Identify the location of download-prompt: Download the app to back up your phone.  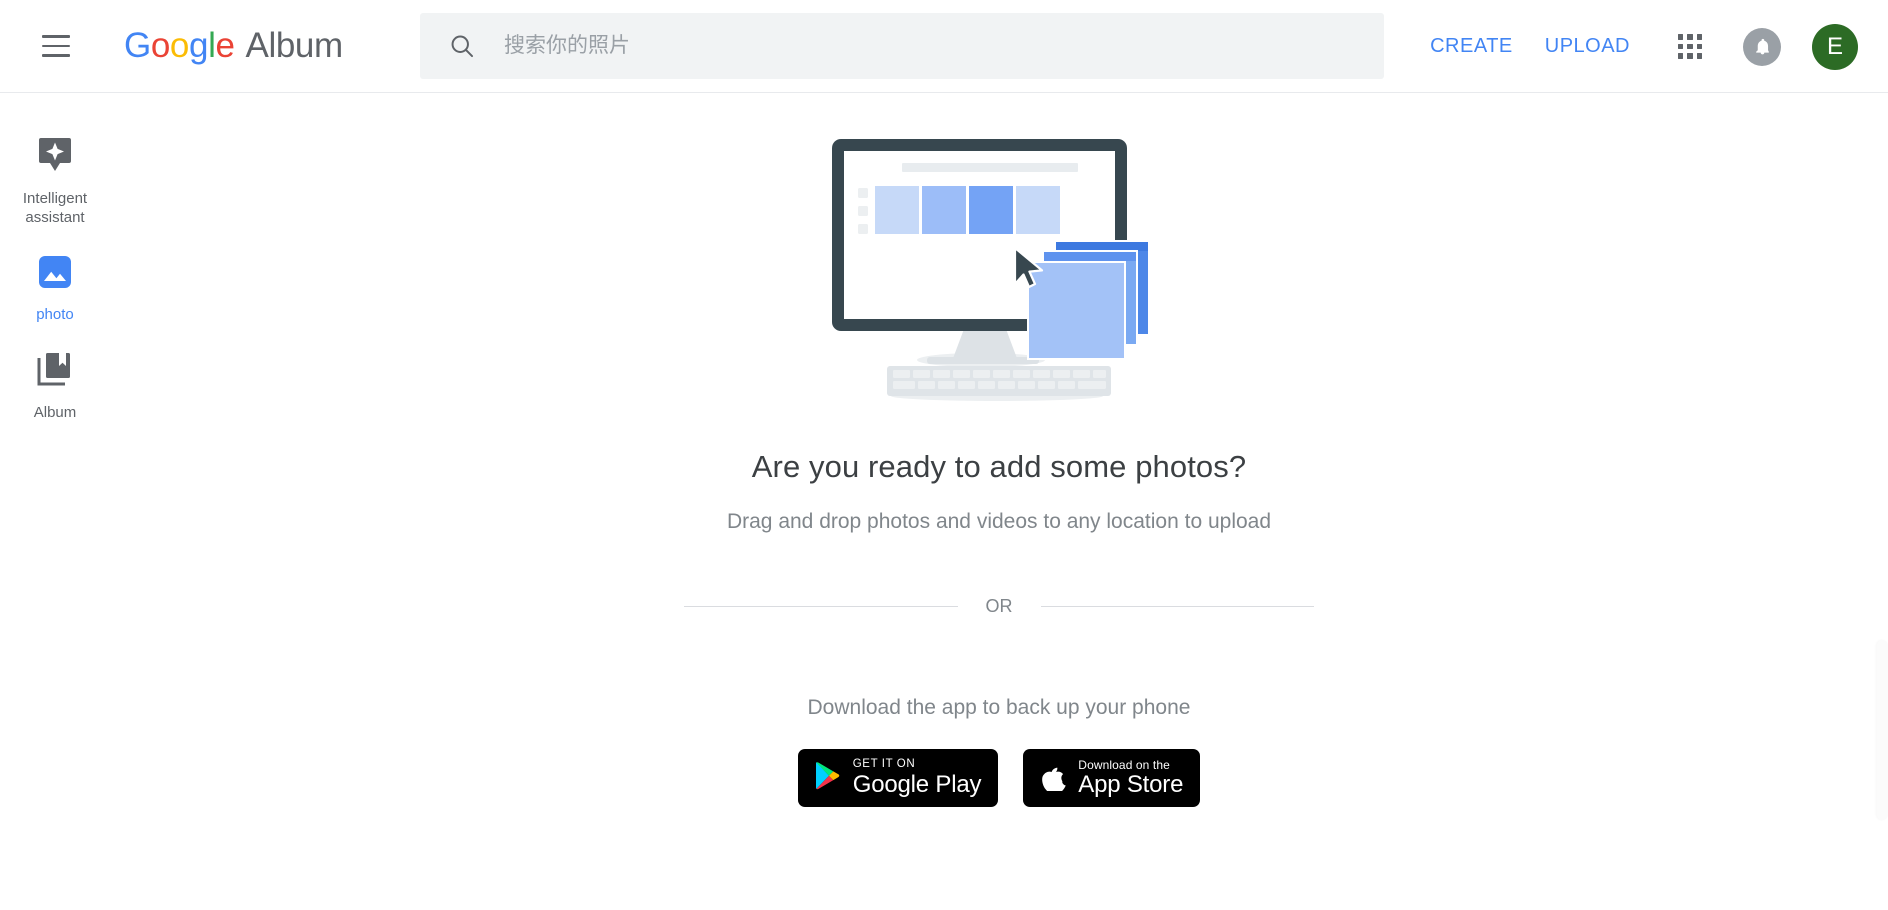
(999, 707).